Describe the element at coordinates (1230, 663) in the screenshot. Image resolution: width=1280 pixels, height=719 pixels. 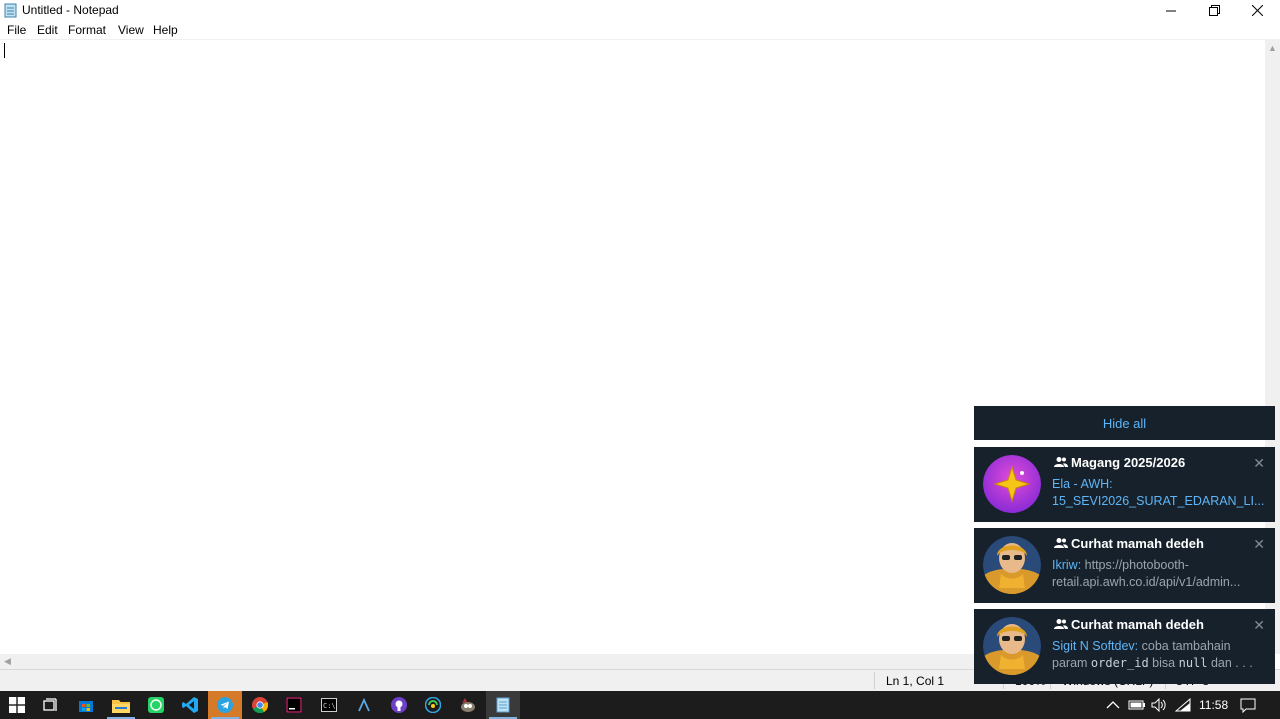
I see `message-text: dan . . .` at that location.